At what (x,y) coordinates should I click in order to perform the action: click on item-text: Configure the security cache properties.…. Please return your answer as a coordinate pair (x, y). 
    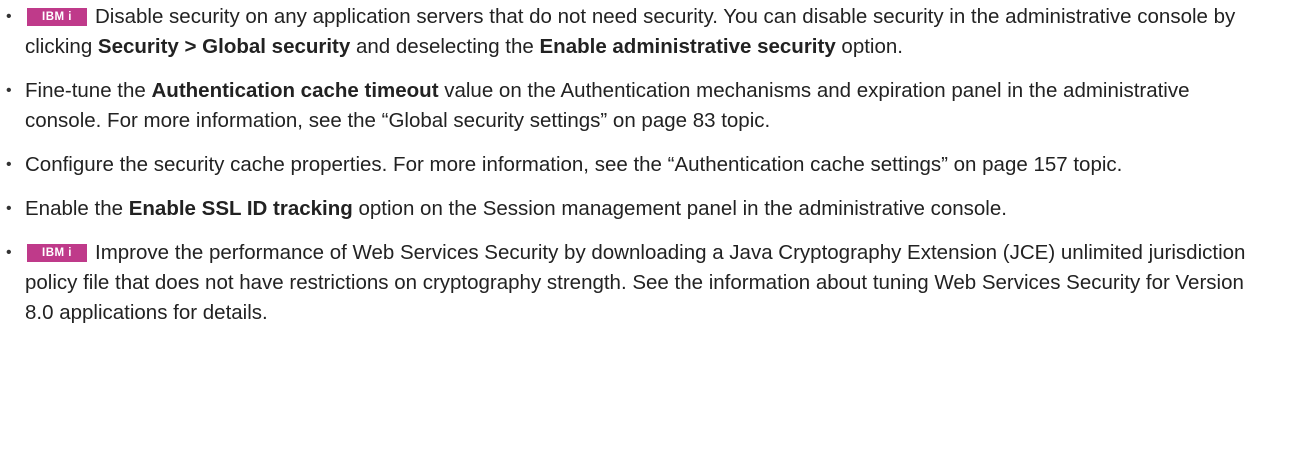
    Looking at the image, I should click on (574, 164).